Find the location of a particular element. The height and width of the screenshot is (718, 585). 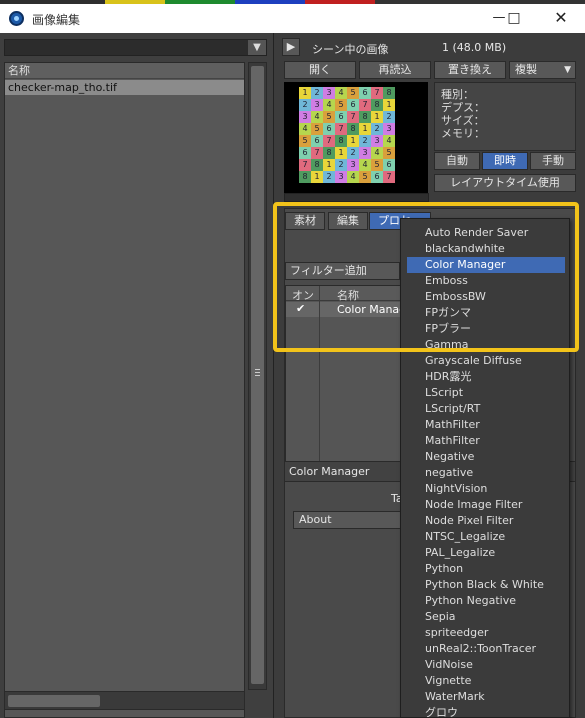

menu-item: negative is located at coordinates (486, 473).